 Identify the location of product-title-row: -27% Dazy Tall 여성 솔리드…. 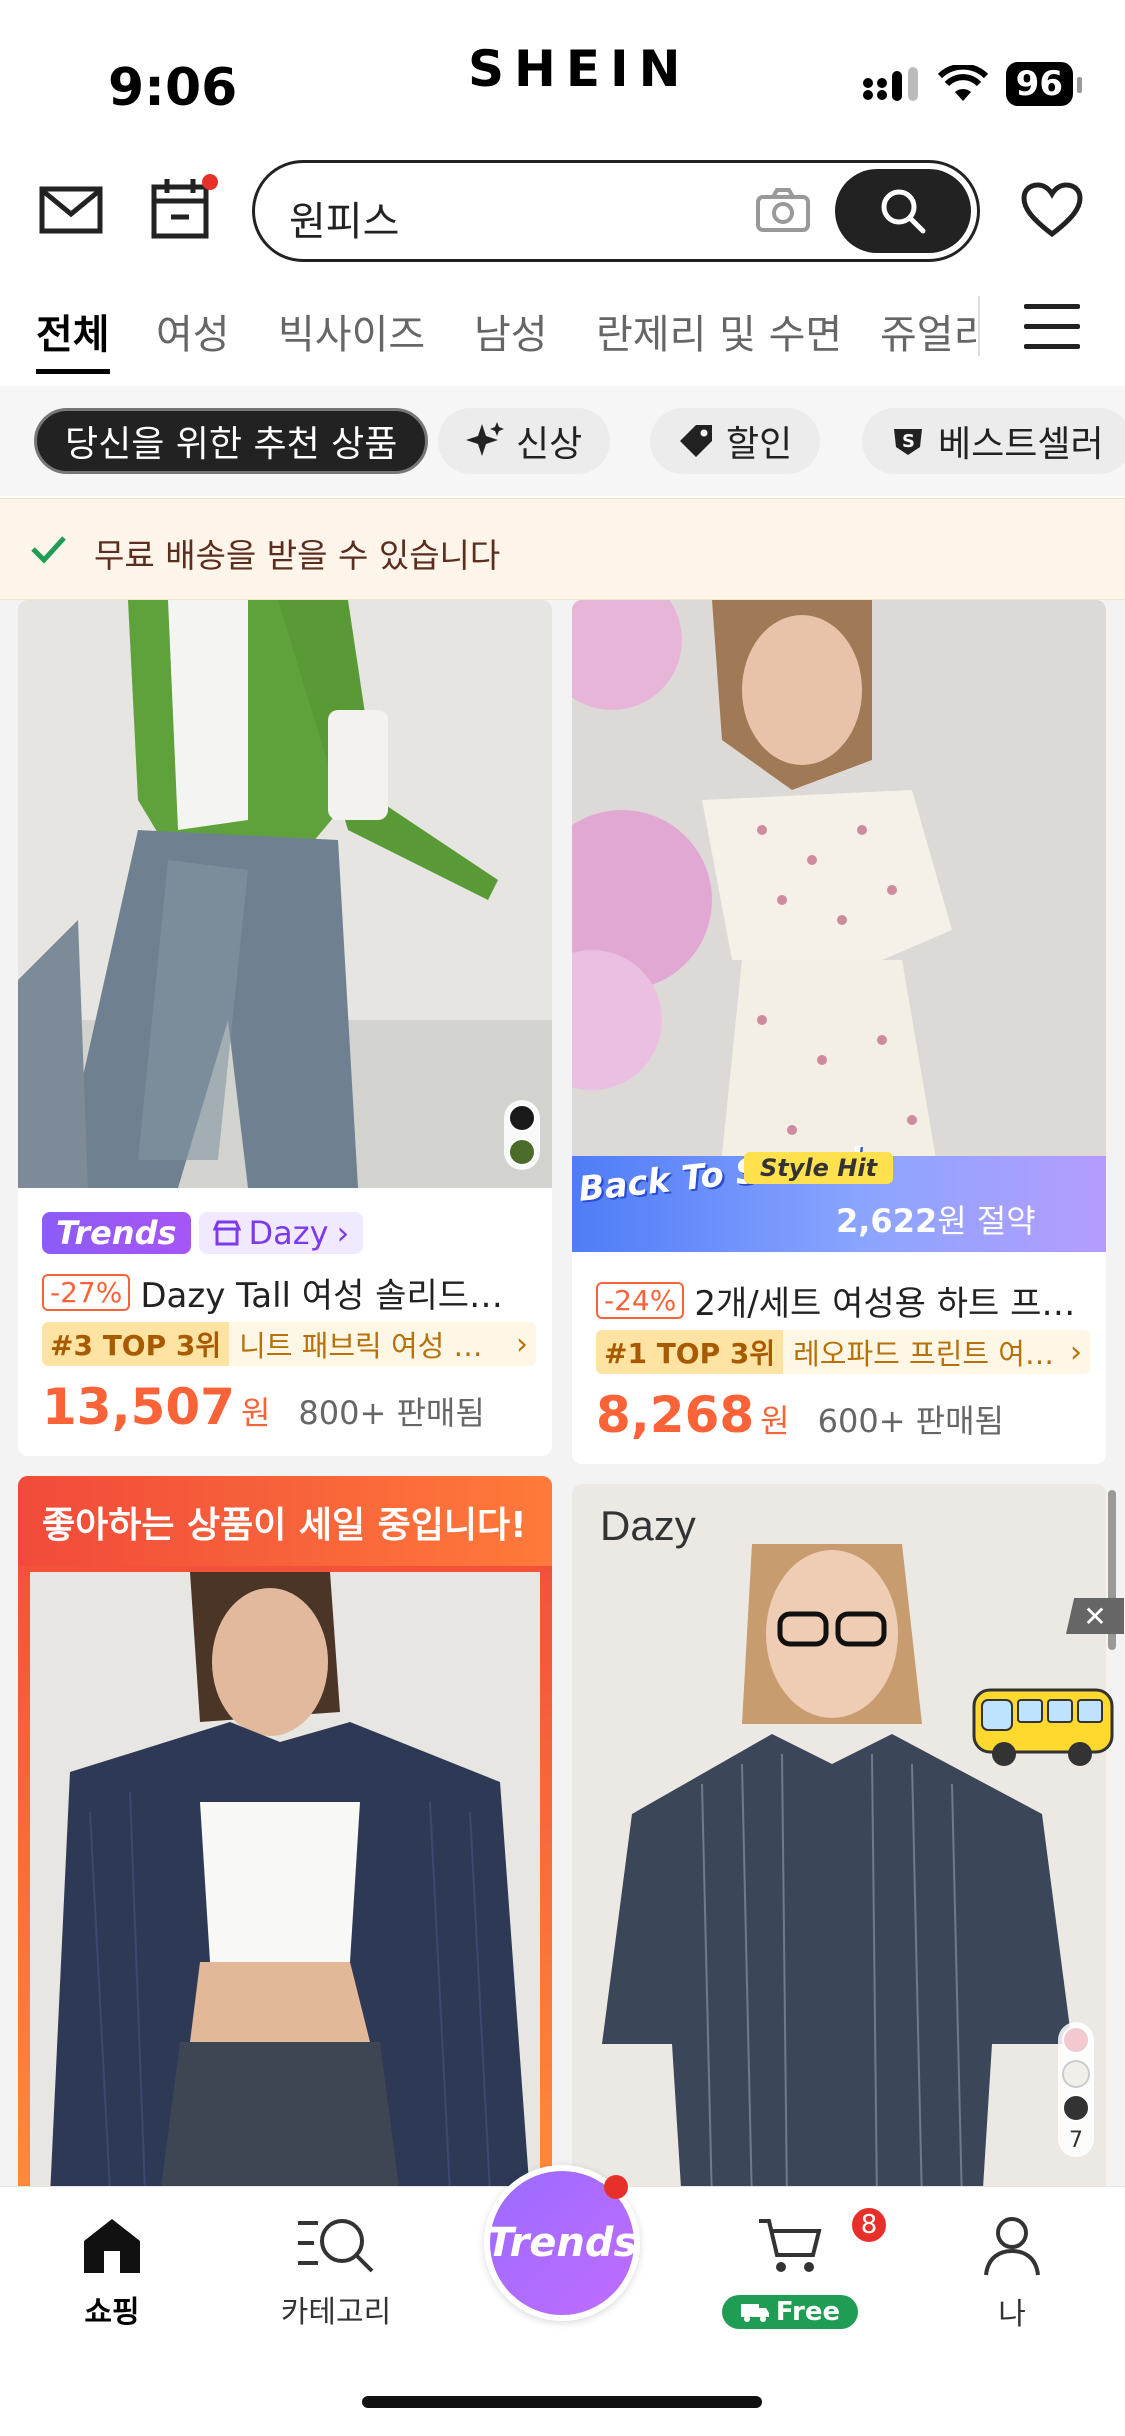
(289, 1292).